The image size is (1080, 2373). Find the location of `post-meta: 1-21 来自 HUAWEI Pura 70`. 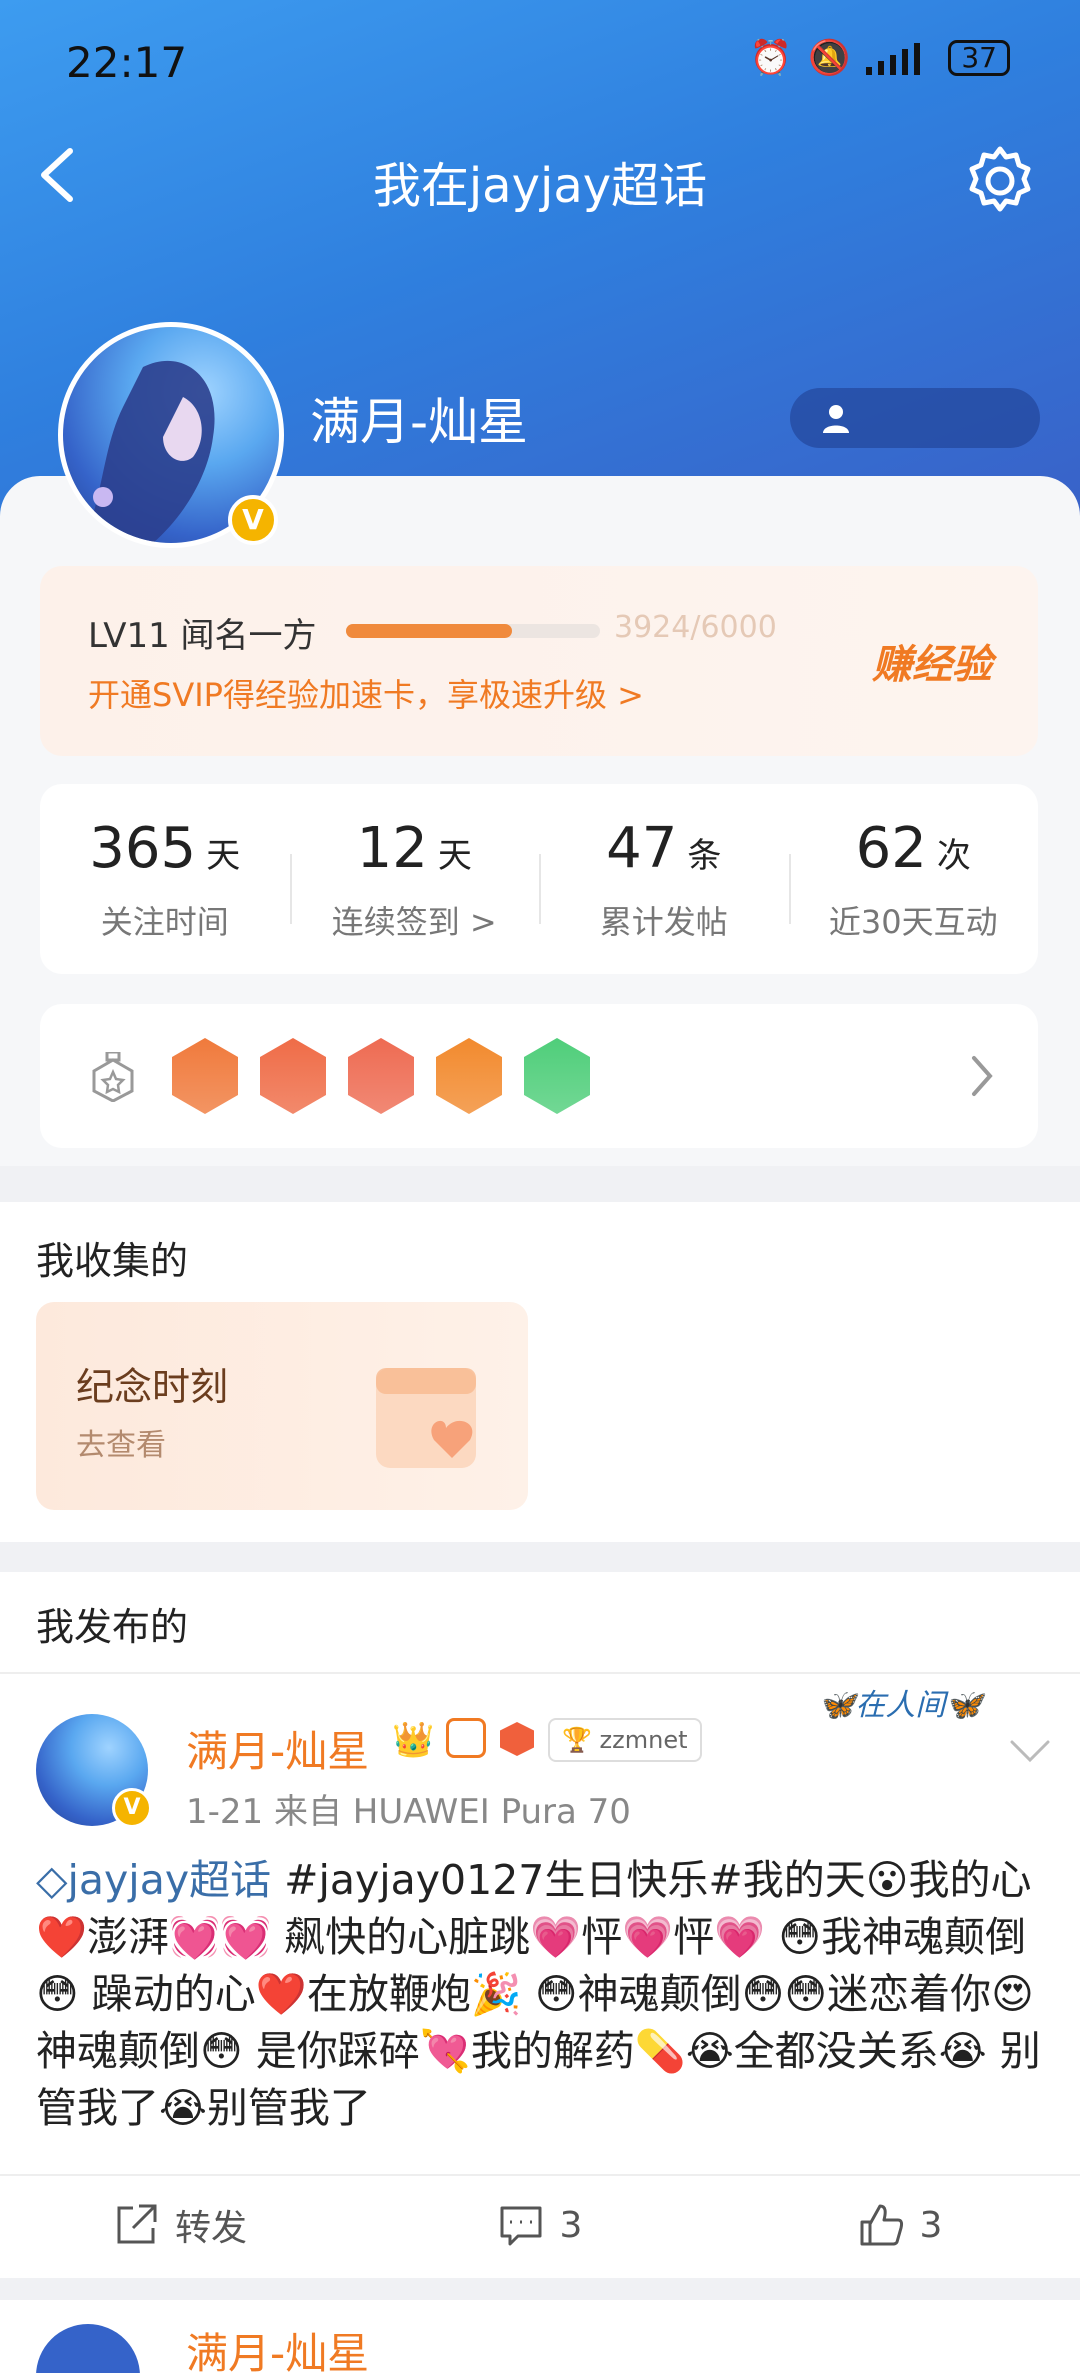

post-meta: 1-21 来自 HUAWEI Pura 70 is located at coordinates (408, 1812).